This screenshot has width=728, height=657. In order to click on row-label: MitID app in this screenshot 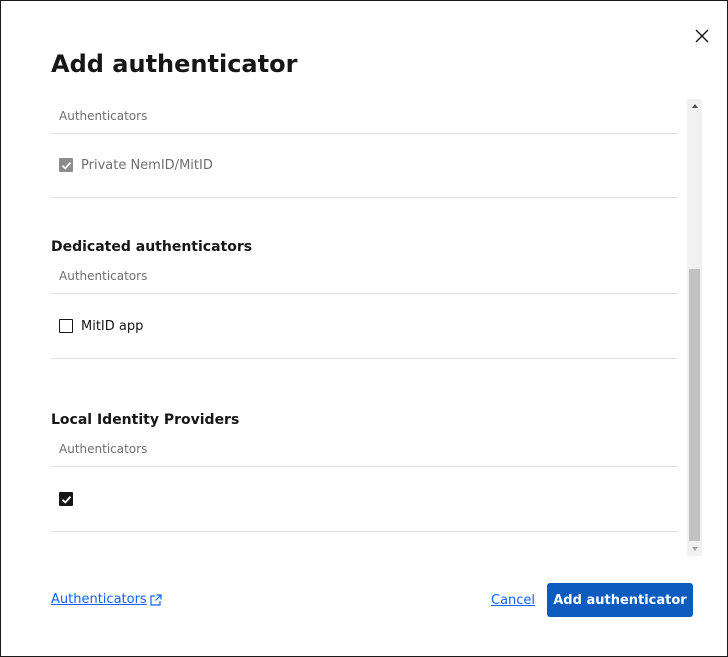, I will do `click(112, 326)`.